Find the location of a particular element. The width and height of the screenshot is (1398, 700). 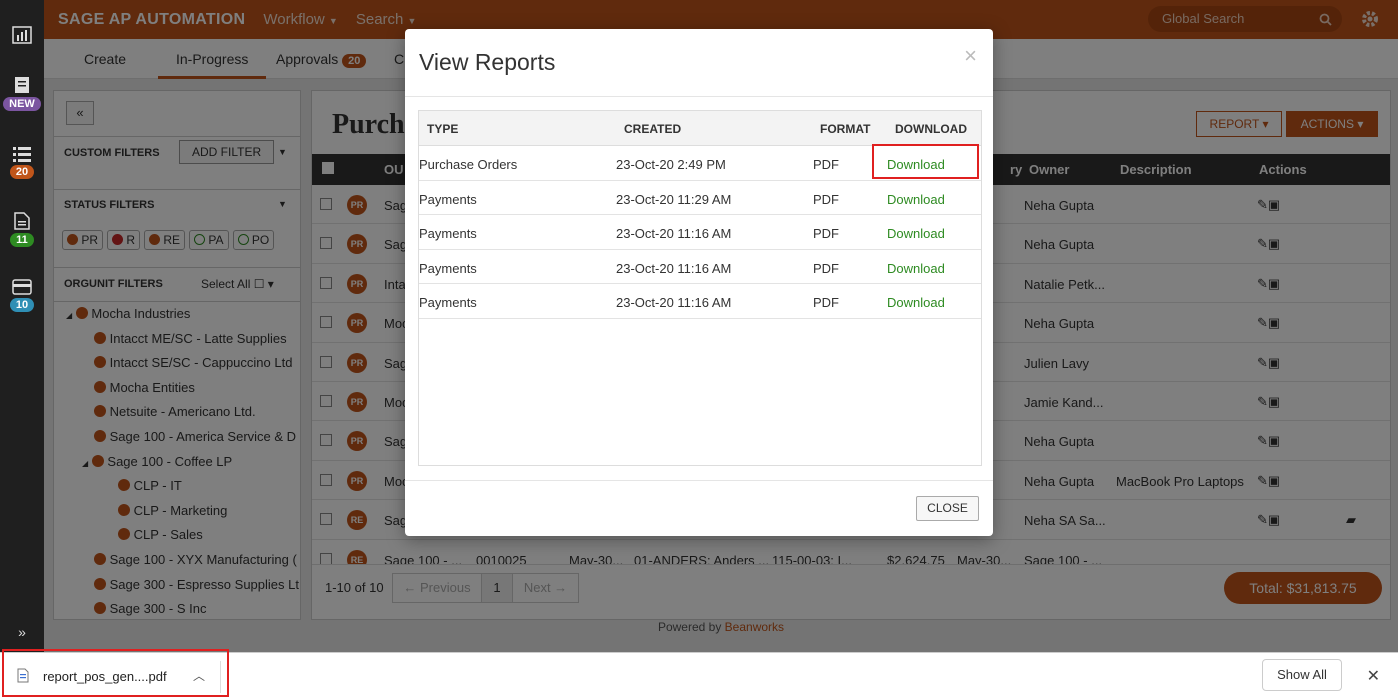

report-row: Payments 23-Oct-20 11:29 AM PDF Download is located at coordinates (700, 198).